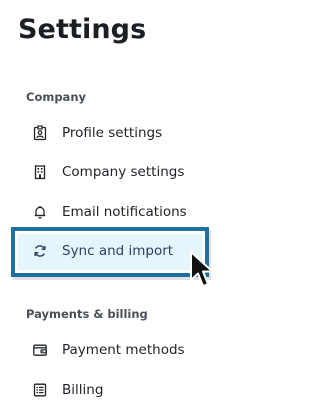 The image size is (320, 409). Describe the element at coordinates (40, 251) in the screenshot. I see `sync-icon` at that location.